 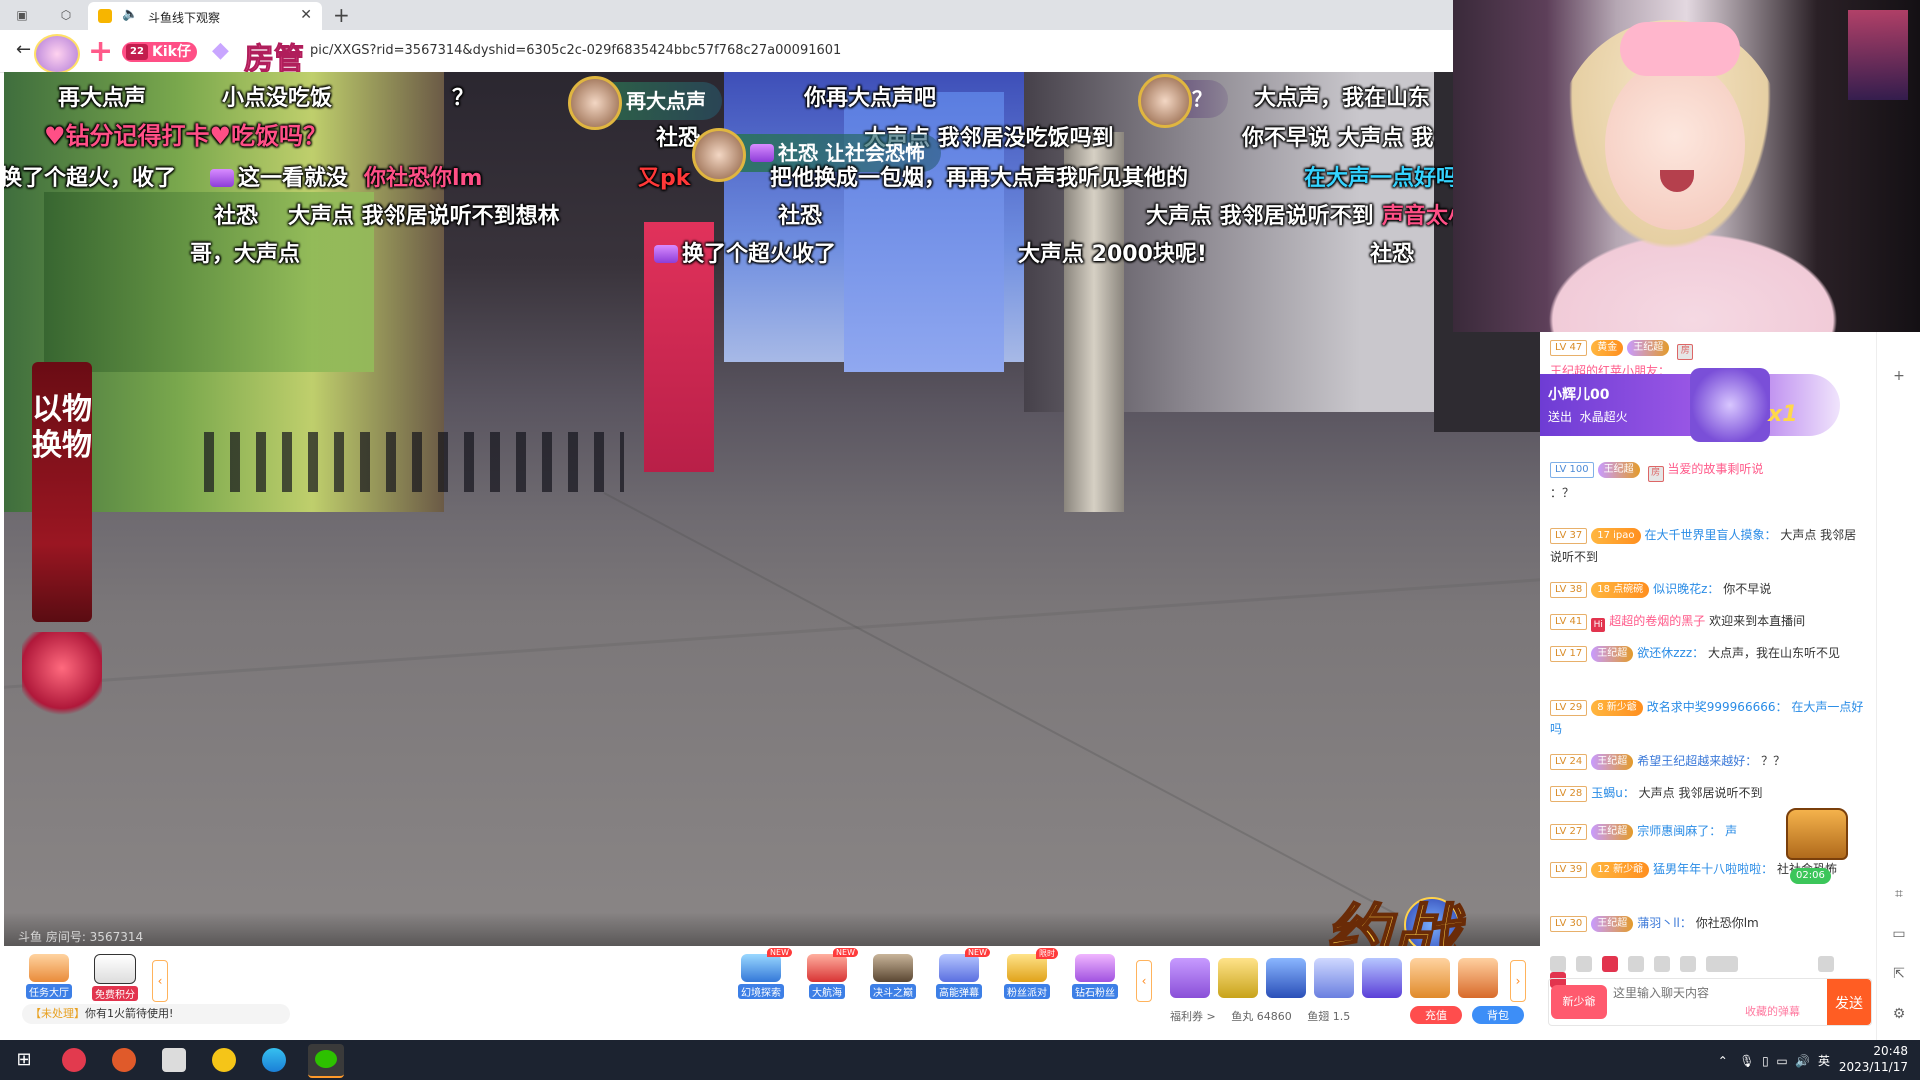 What do you see at coordinates (341, 15) in the screenshot?
I see `new-tab-button: +` at bounding box center [341, 15].